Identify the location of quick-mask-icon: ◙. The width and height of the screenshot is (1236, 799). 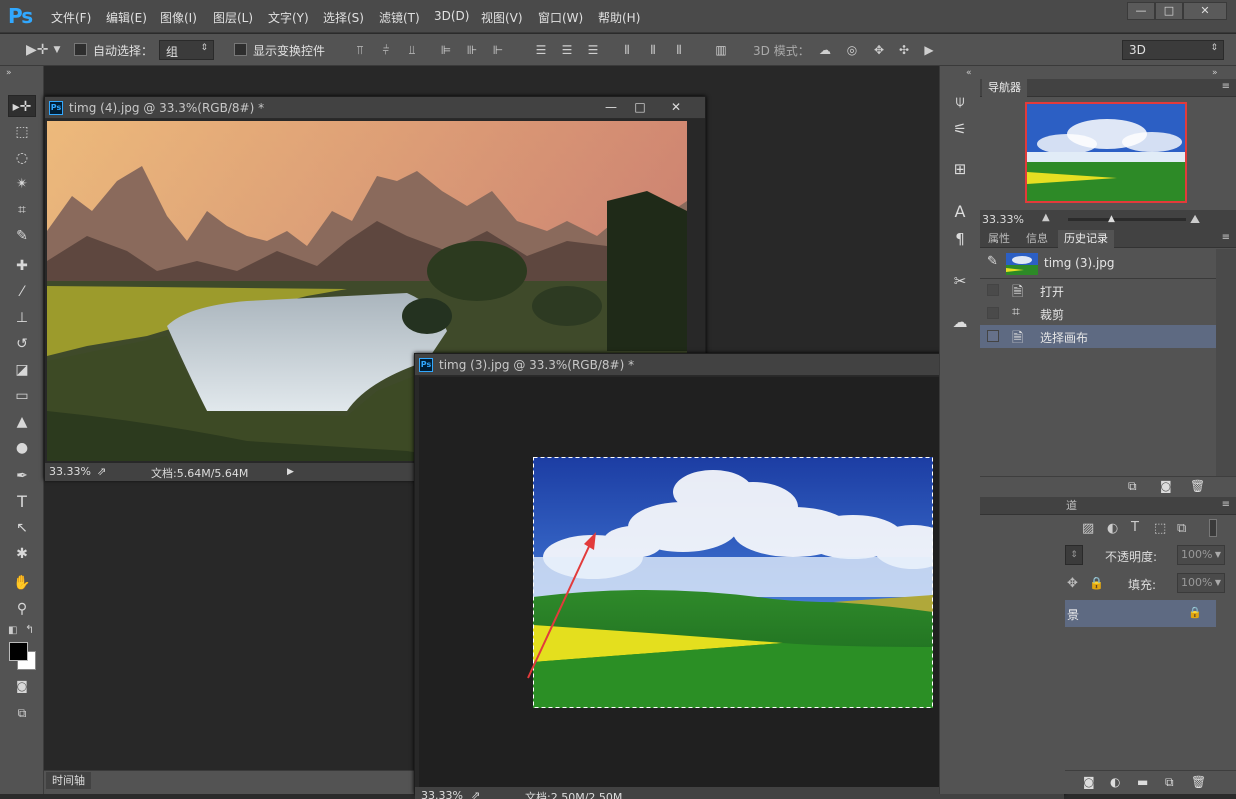
(22, 686).